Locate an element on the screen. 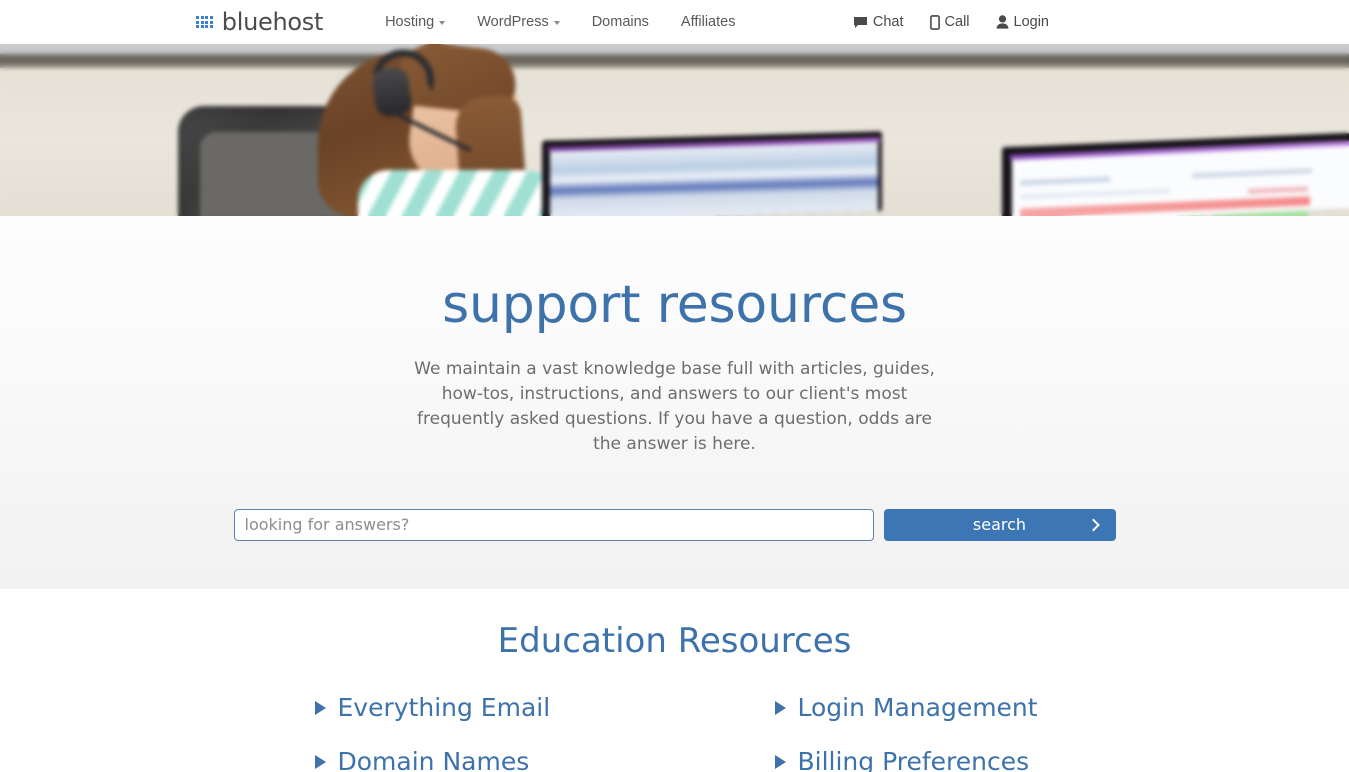 The width and height of the screenshot is (1349, 772). mobile-phone-icon is located at coordinates (934, 22).